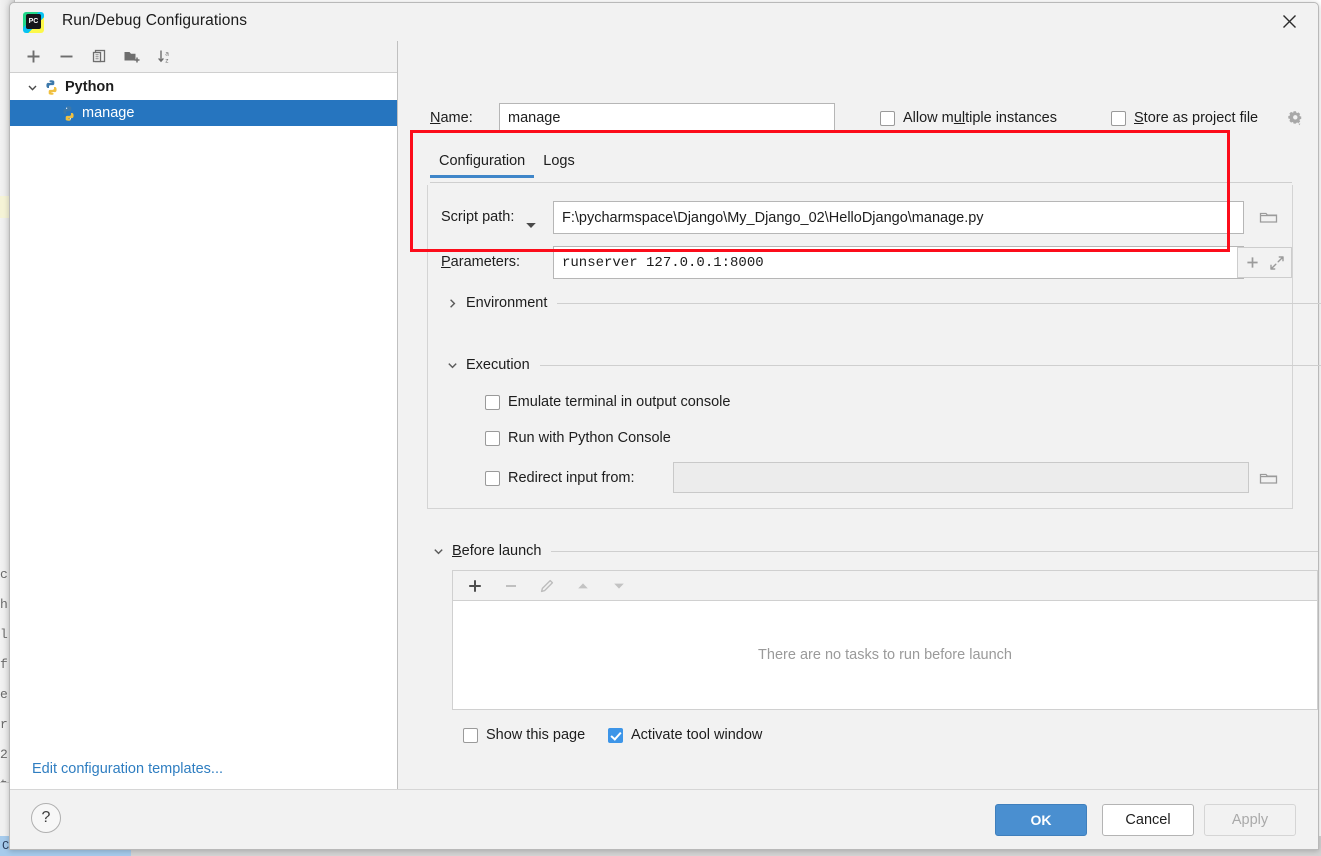  I want to click on show-this-page-label: Show this page, so click(536, 735).